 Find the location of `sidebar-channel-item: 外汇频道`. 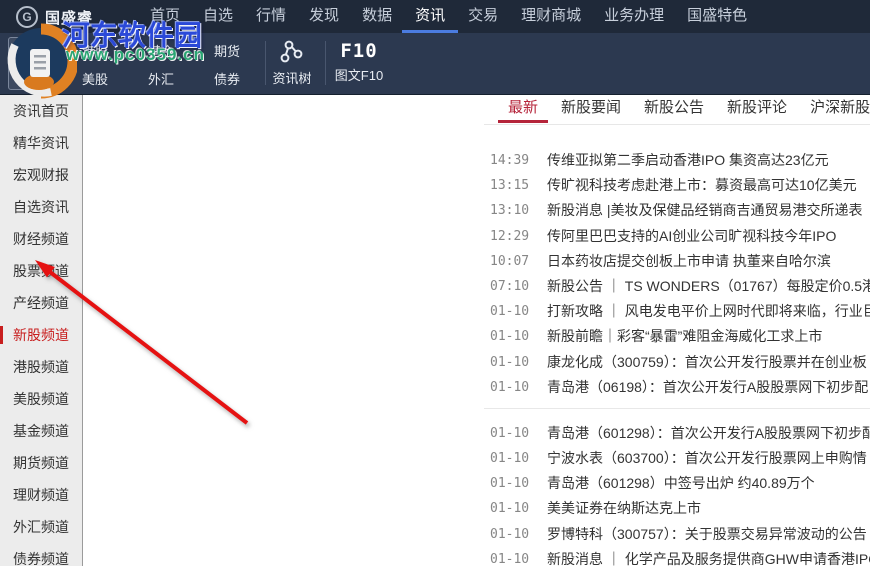

sidebar-channel-item: 外汇频道 is located at coordinates (41, 527).